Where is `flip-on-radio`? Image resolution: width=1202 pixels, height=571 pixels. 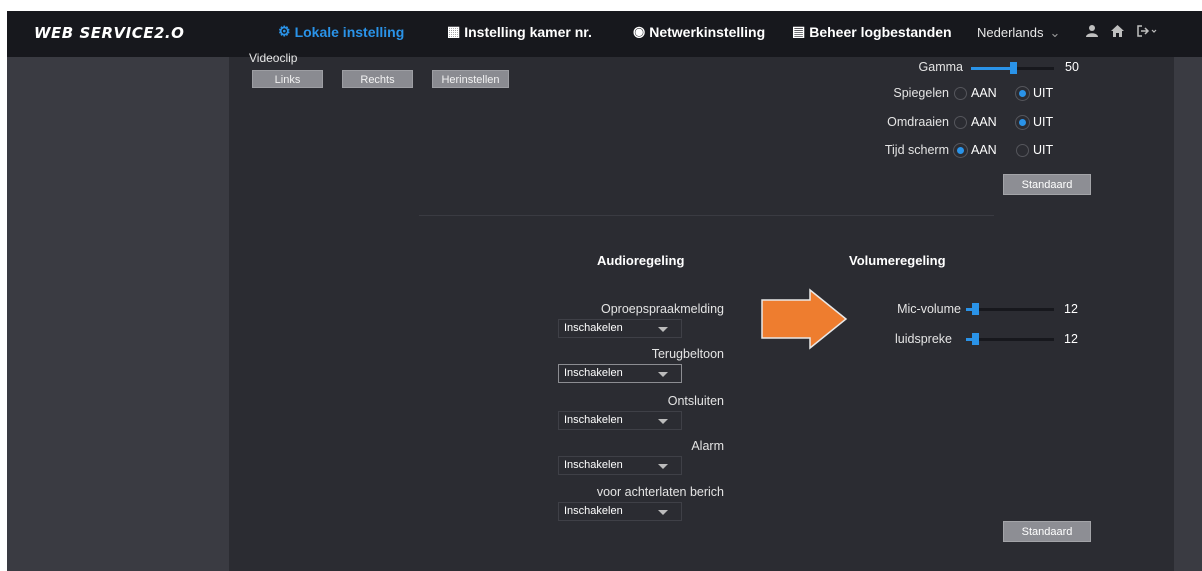
flip-on-radio is located at coordinates (960, 122).